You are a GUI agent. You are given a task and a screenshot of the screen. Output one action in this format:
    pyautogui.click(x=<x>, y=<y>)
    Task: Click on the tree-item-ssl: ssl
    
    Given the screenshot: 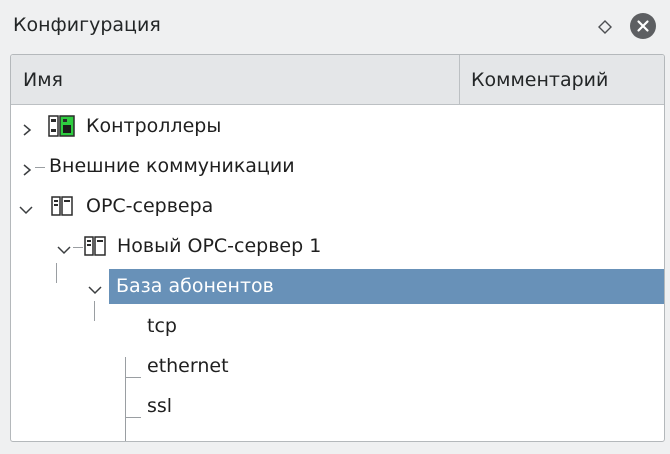 What is the action you would take?
    pyautogui.click(x=337, y=406)
    